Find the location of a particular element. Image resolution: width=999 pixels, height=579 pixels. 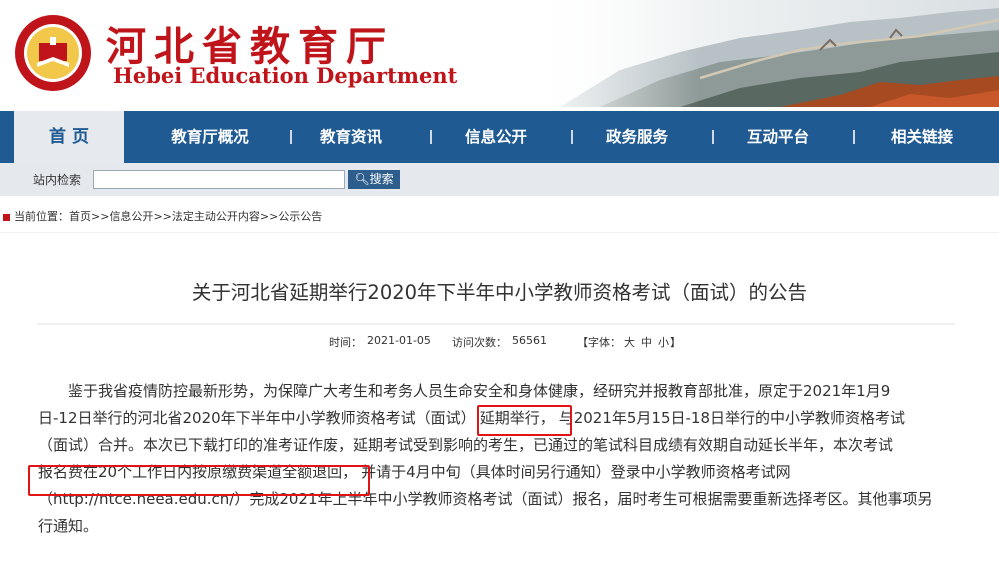

breadcrumb: 当前位置：首页>>信息公开>>法定主动公开内容>>公示公告 is located at coordinates (162, 216).